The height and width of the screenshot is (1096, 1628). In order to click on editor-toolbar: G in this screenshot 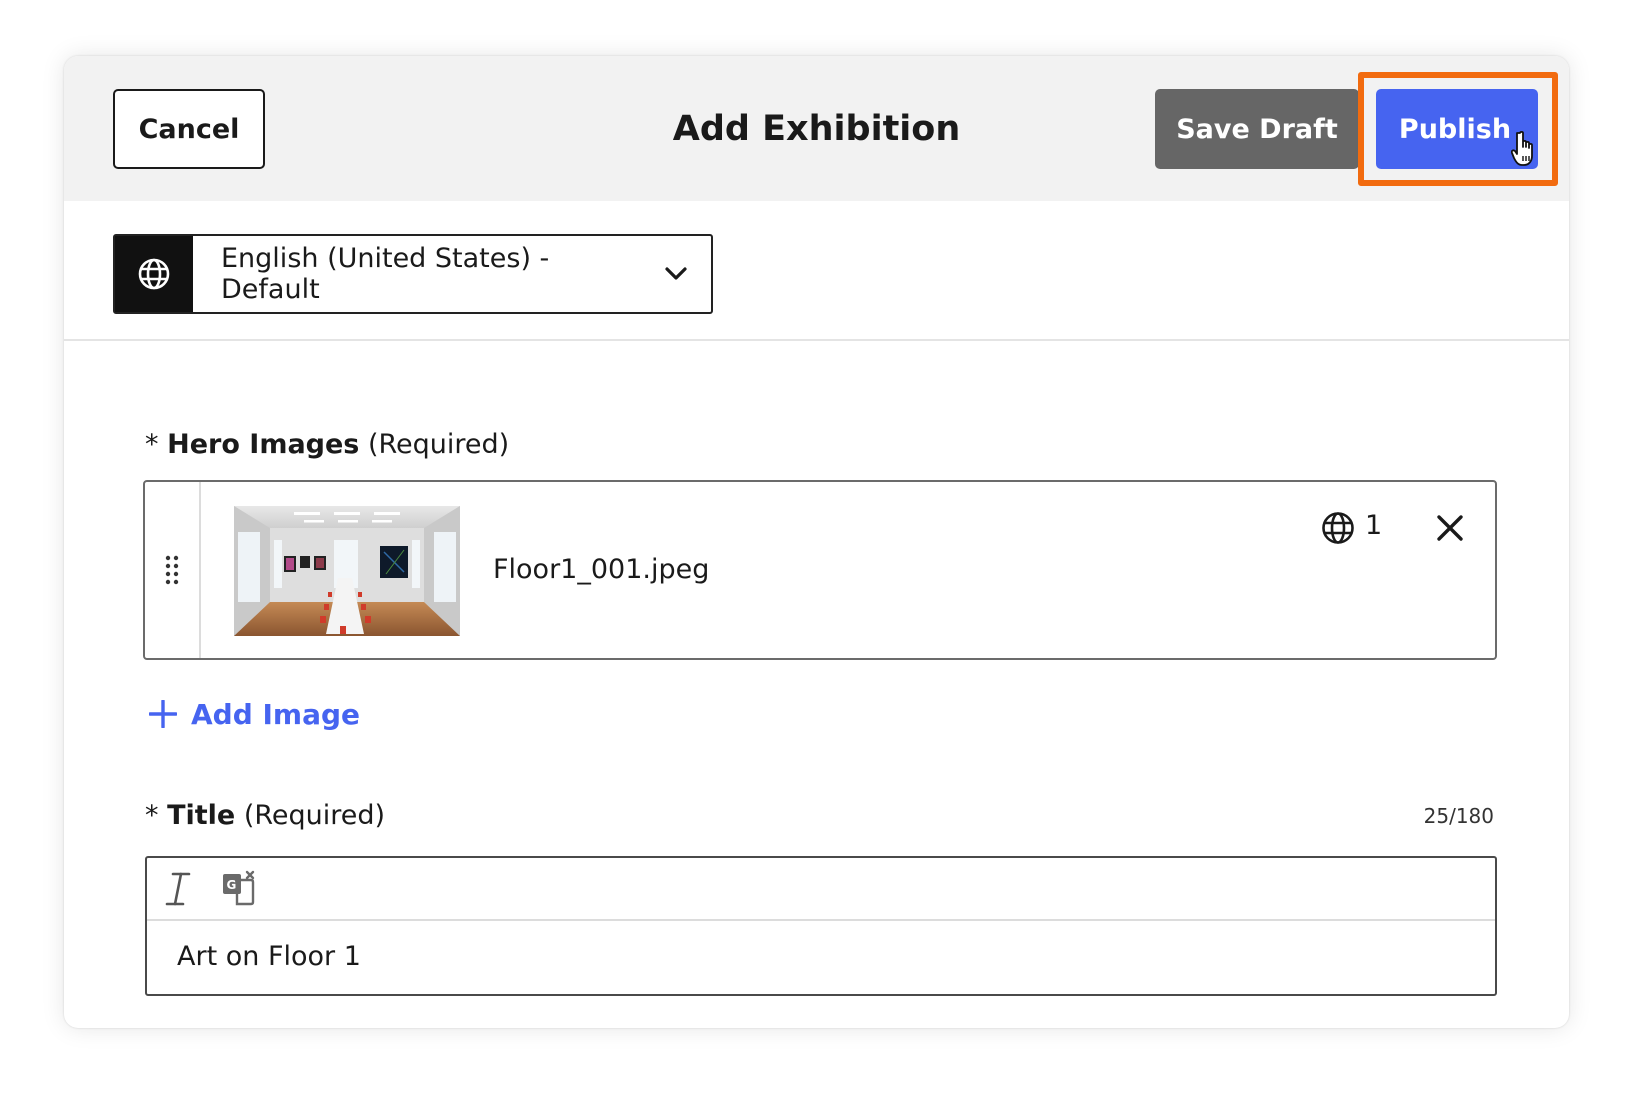, I will do `click(821, 889)`.